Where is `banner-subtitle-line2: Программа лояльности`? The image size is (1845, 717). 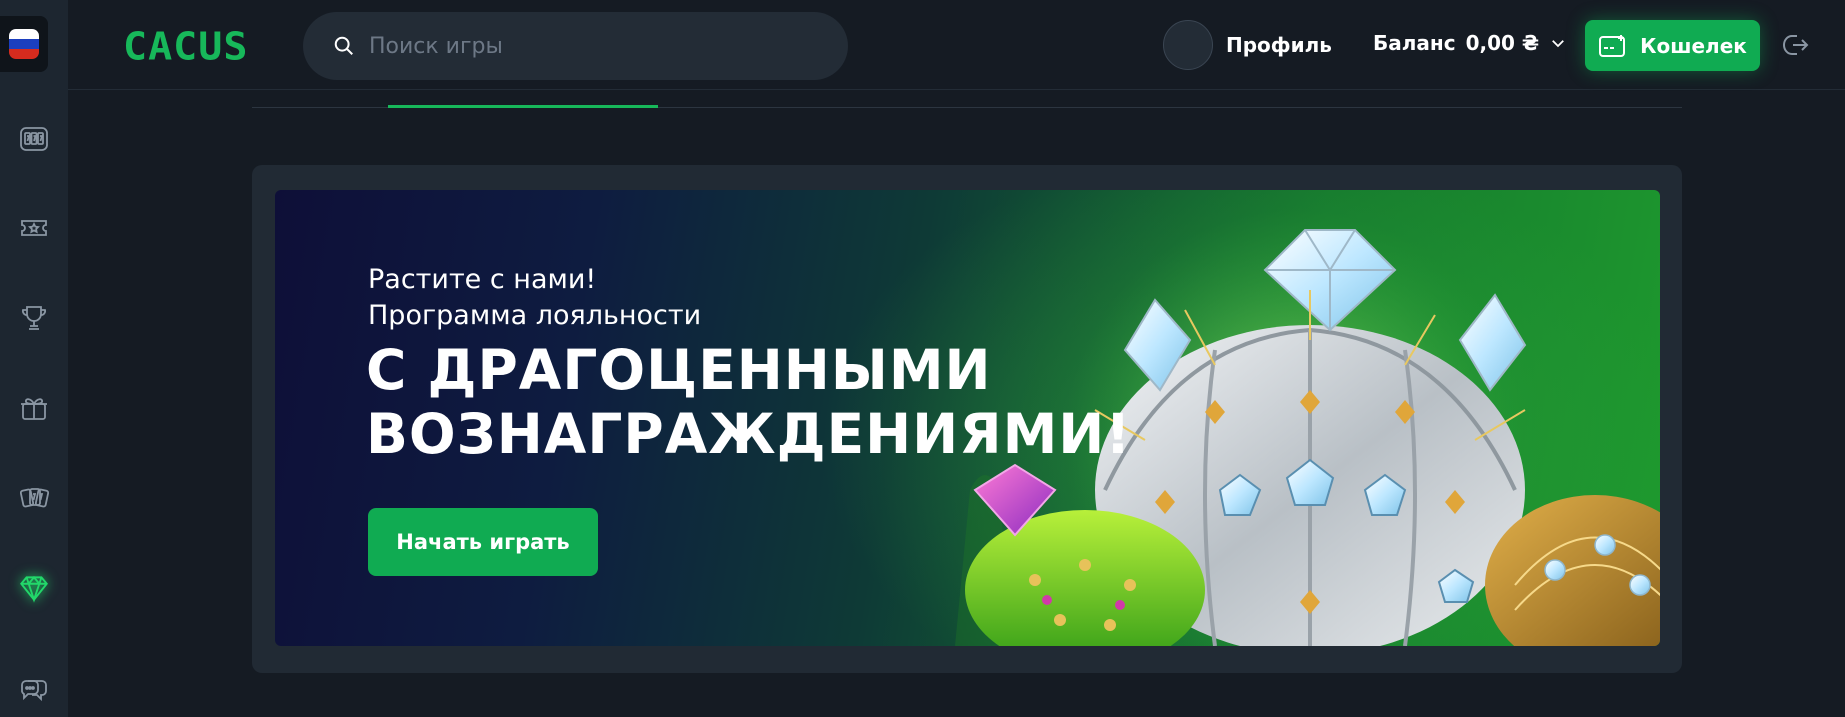 banner-subtitle-line2: Программа лояльности is located at coordinates (535, 315).